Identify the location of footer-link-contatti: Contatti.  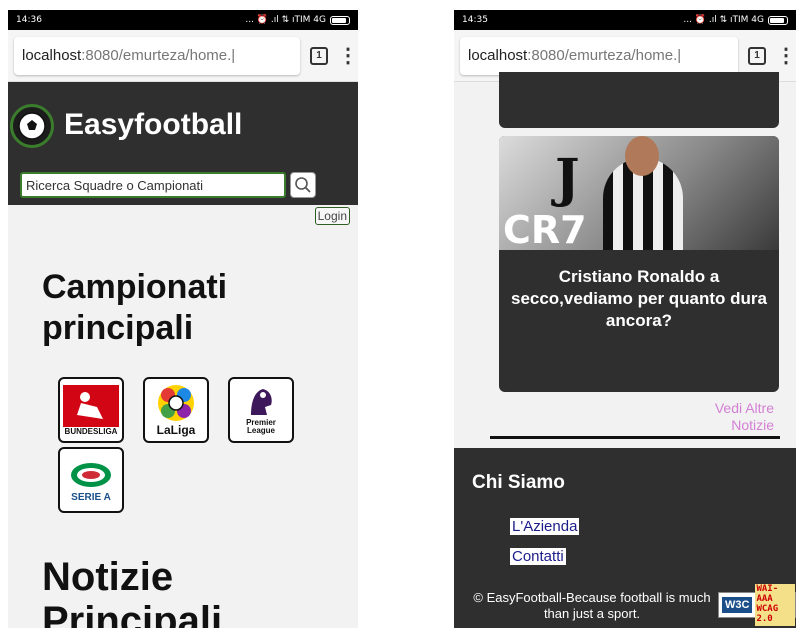
(538, 556).